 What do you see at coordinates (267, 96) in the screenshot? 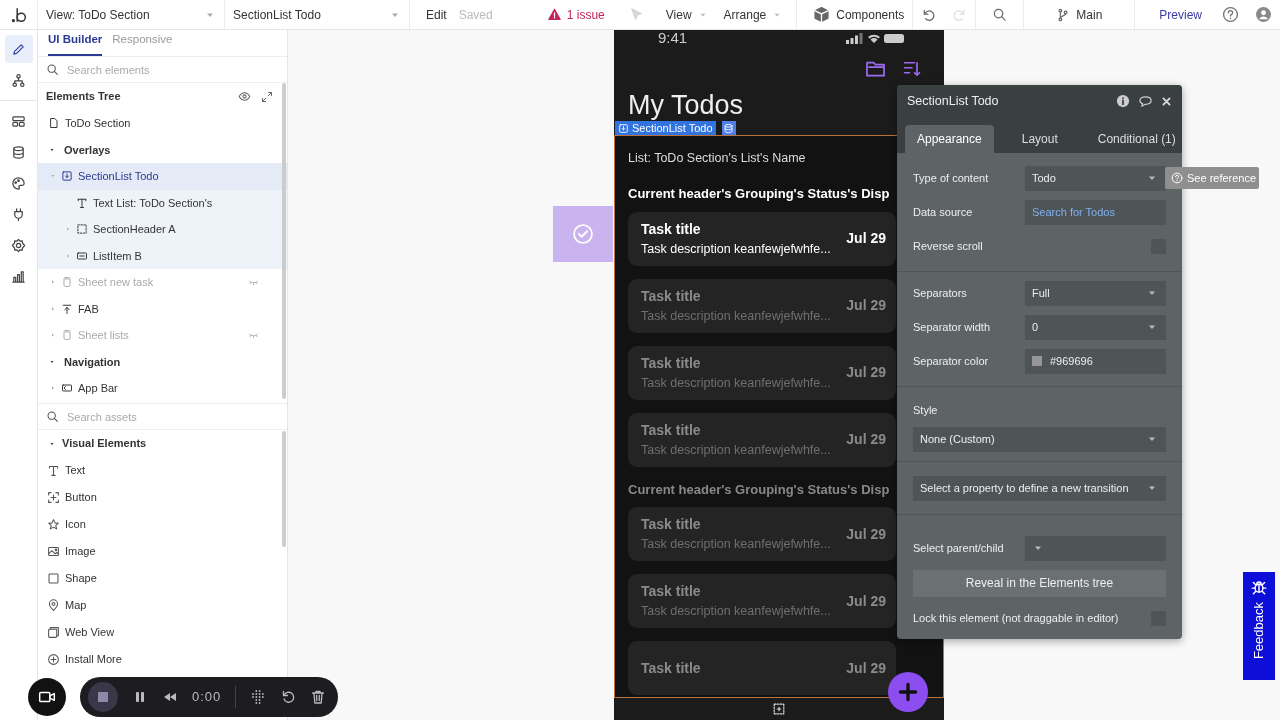
I see `expand-icon` at bounding box center [267, 96].